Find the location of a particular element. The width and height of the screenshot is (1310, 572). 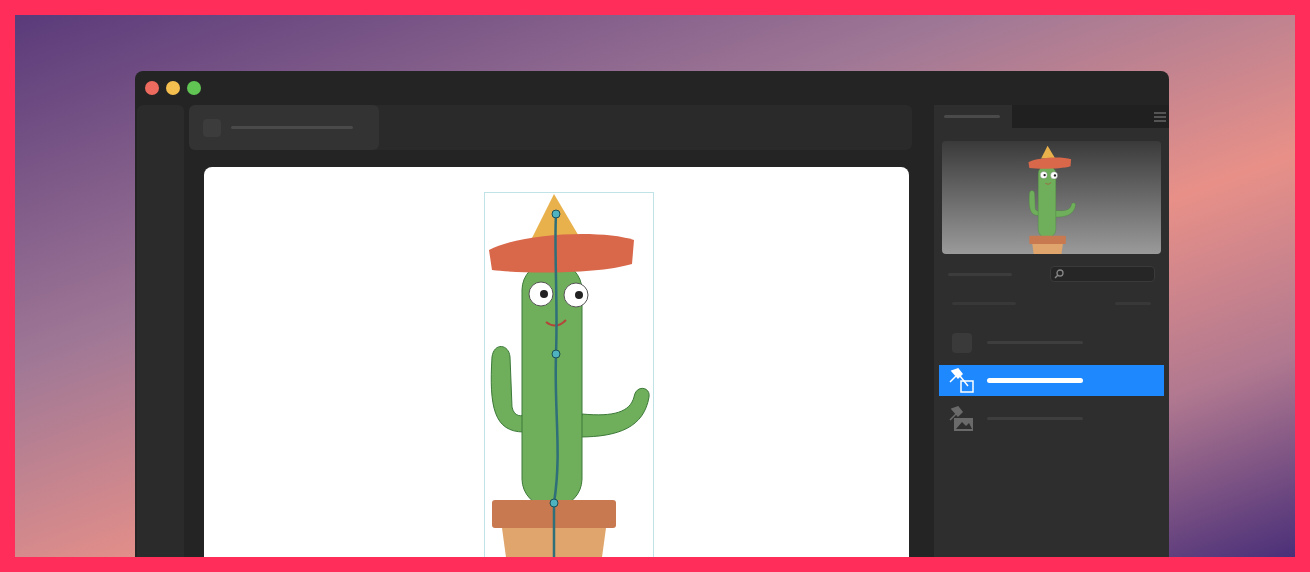

document-tab is located at coordinates (284, 127).